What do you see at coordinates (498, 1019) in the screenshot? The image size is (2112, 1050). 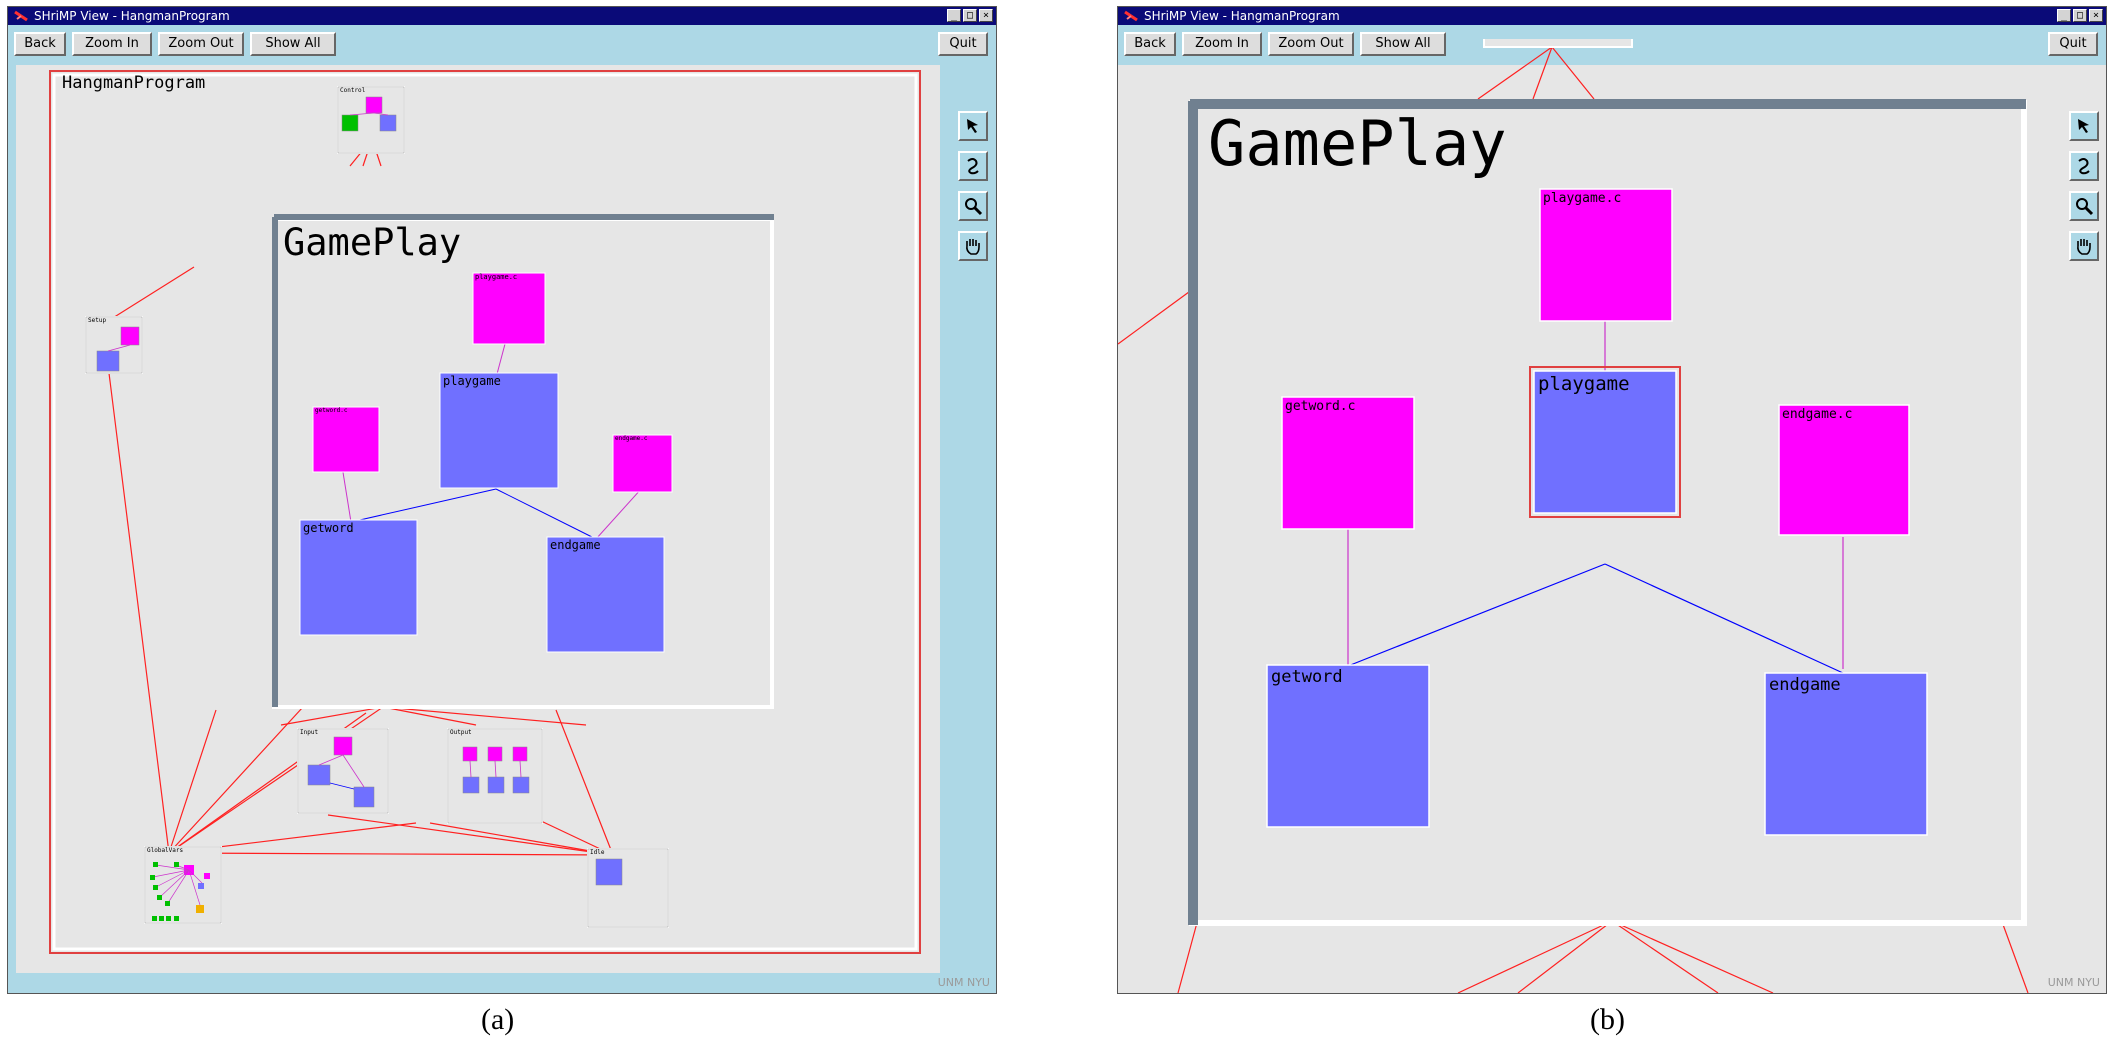 I see `caption-a: (a)` at bounding box center [498, 1019].